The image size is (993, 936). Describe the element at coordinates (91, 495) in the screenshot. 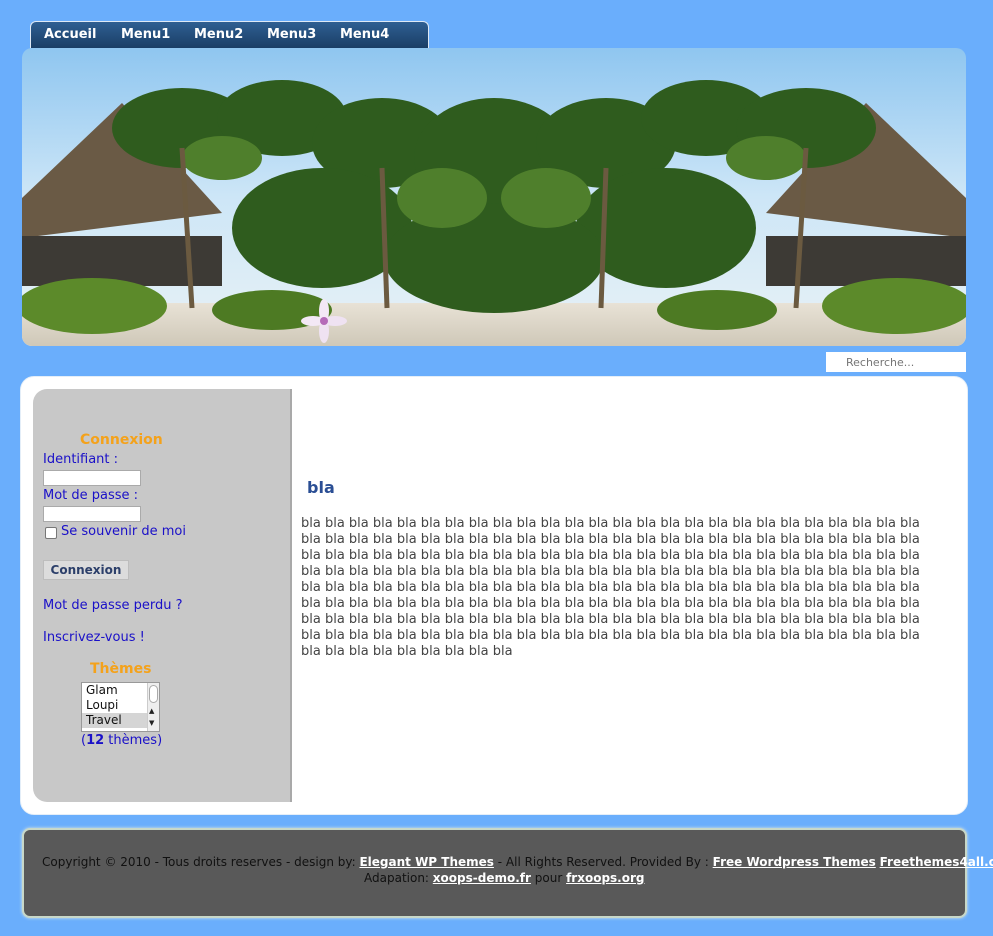

I see `password-label: Mot de passe :` at that location.